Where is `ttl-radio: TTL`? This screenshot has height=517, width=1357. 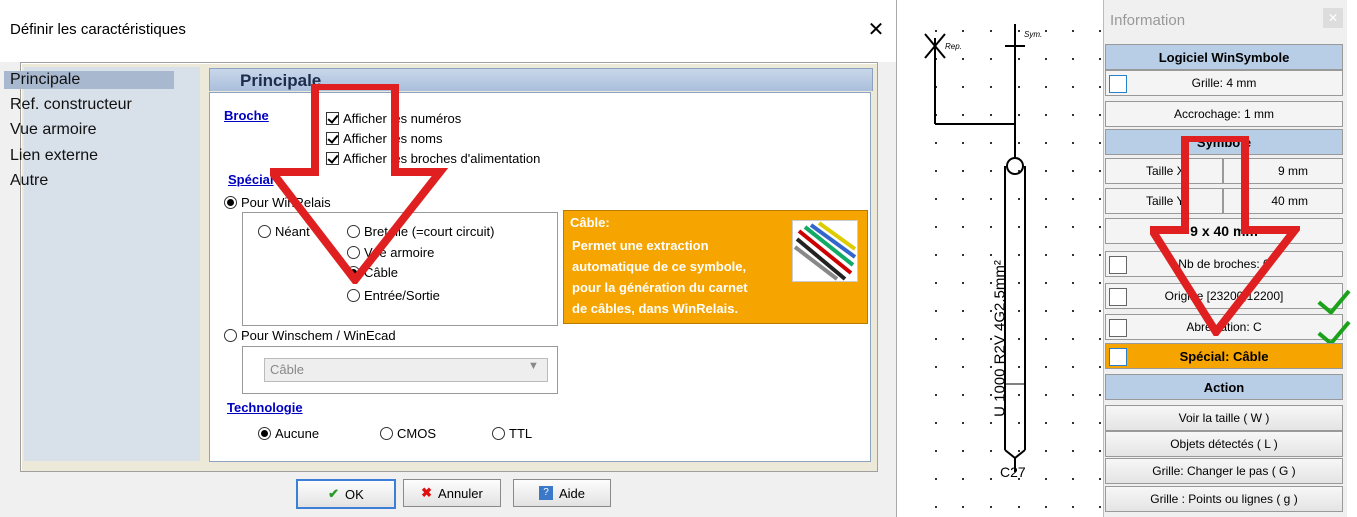
ttl-radio: TTL is located at coordinates (512, 433).